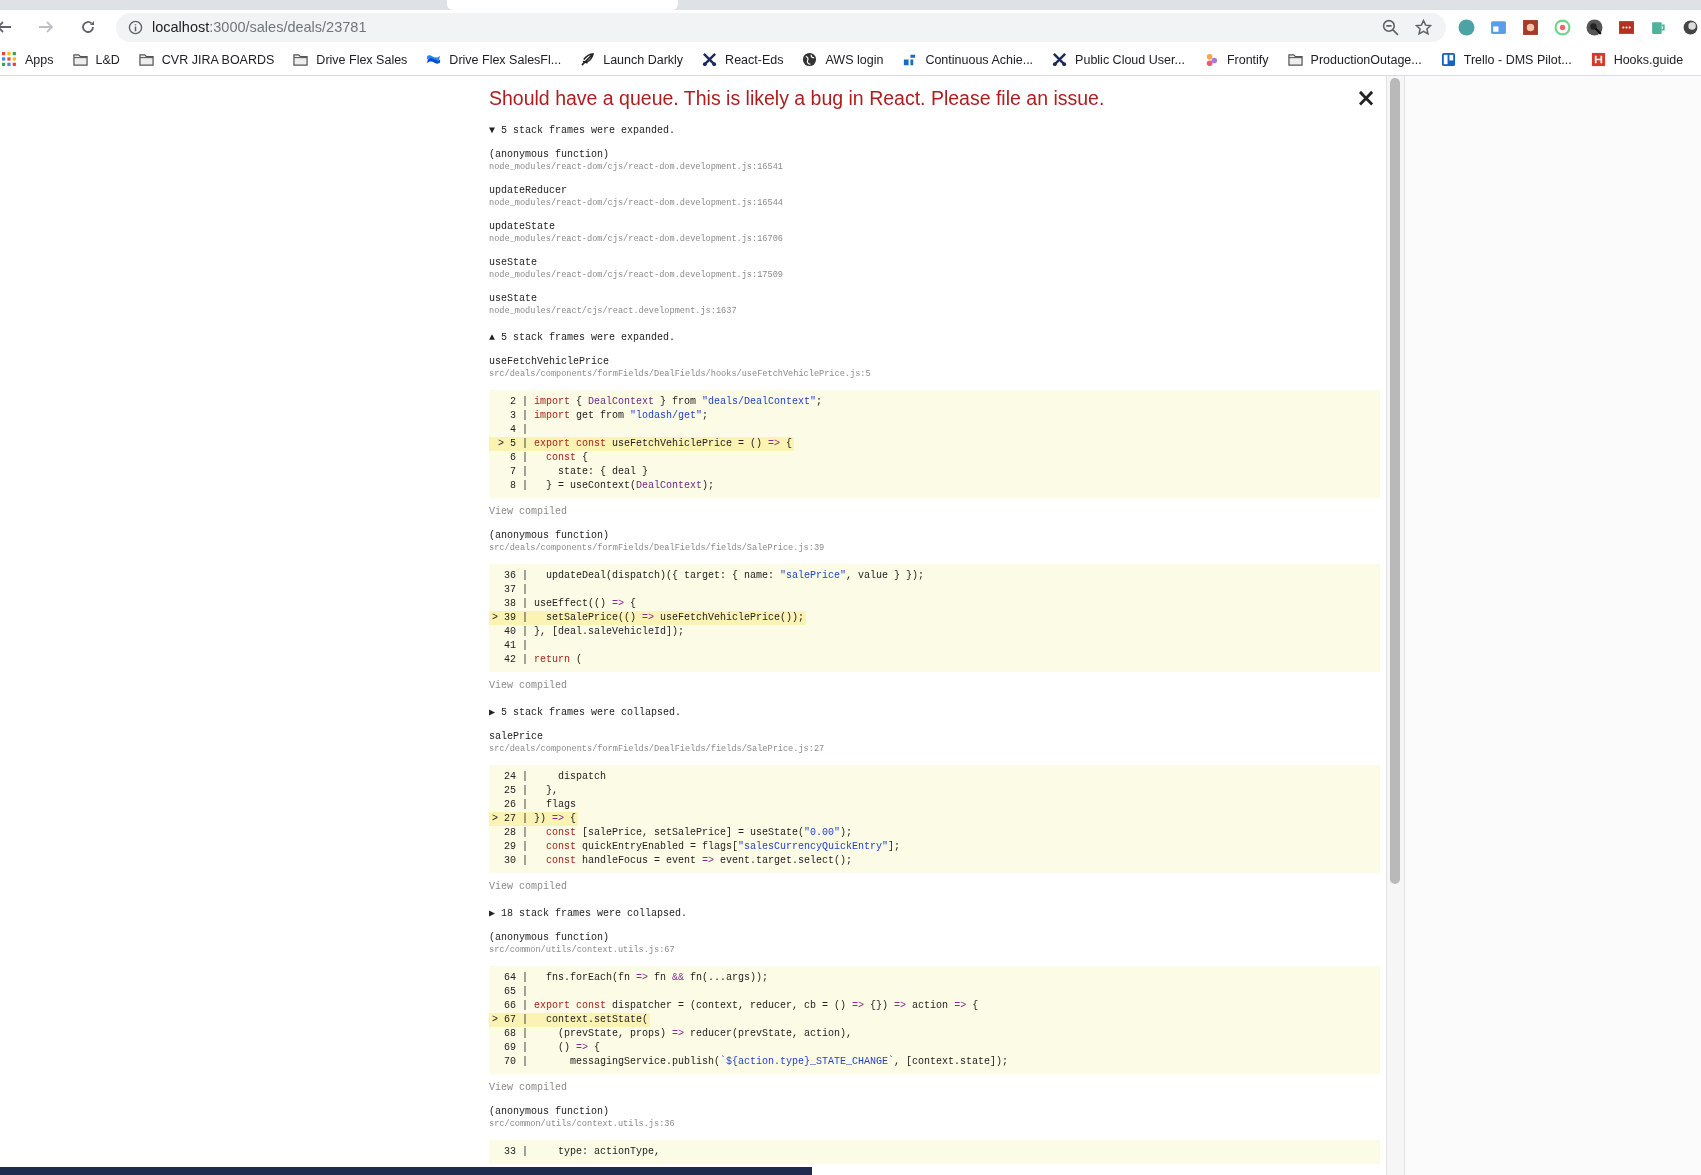  I want to click on file-location: src/deals/components/formFields/DealFields/fields/SalePrice.js:27, so click(935, 749).